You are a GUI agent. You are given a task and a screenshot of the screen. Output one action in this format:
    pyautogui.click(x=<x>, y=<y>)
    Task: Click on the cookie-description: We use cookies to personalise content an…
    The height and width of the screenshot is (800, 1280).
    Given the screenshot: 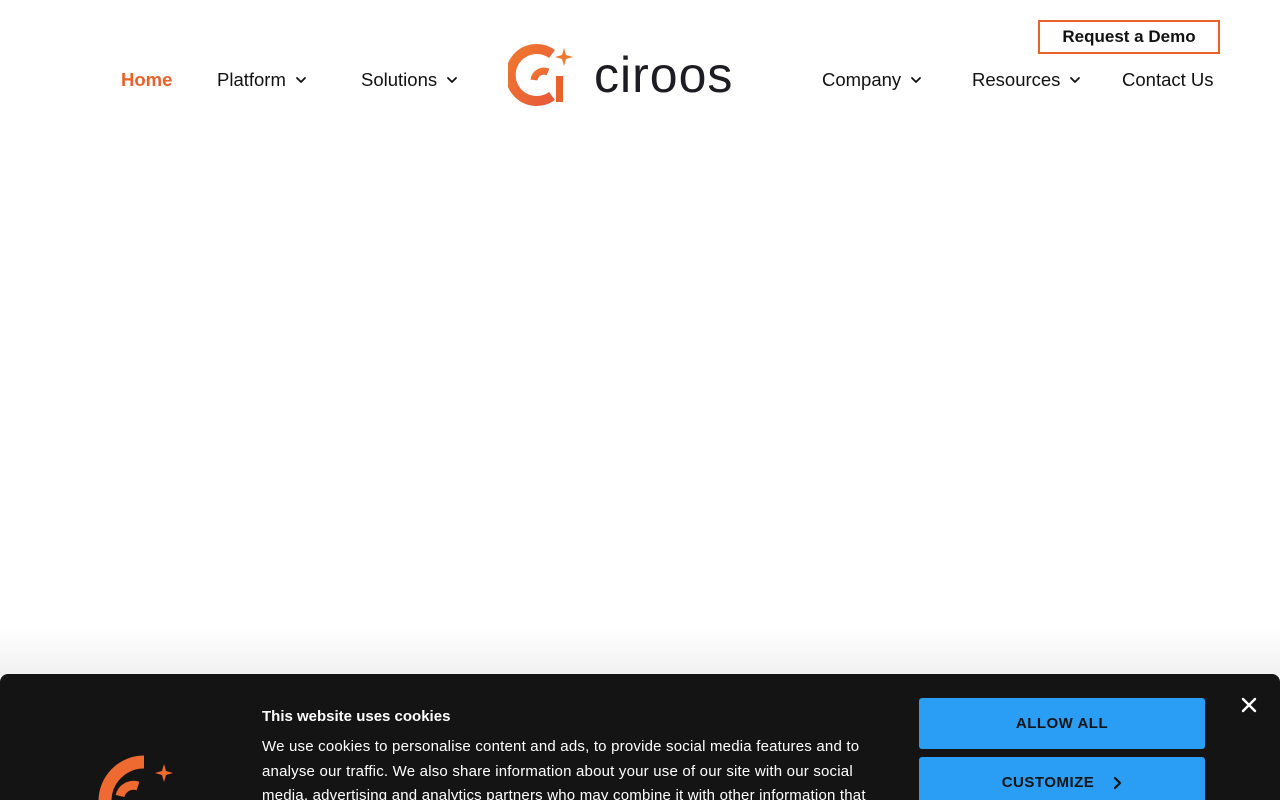 What is the action you would take?
    pyautogui.click(x=564, y=769)
    